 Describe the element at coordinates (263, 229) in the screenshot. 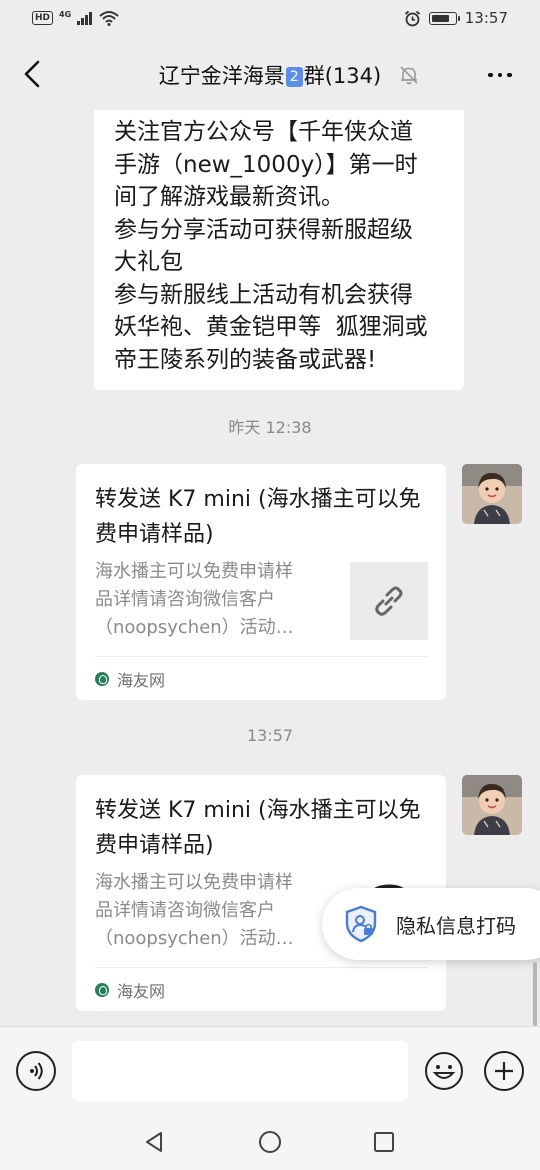

I see `message-line: 参与分享活动可获得新服超级` at that location.